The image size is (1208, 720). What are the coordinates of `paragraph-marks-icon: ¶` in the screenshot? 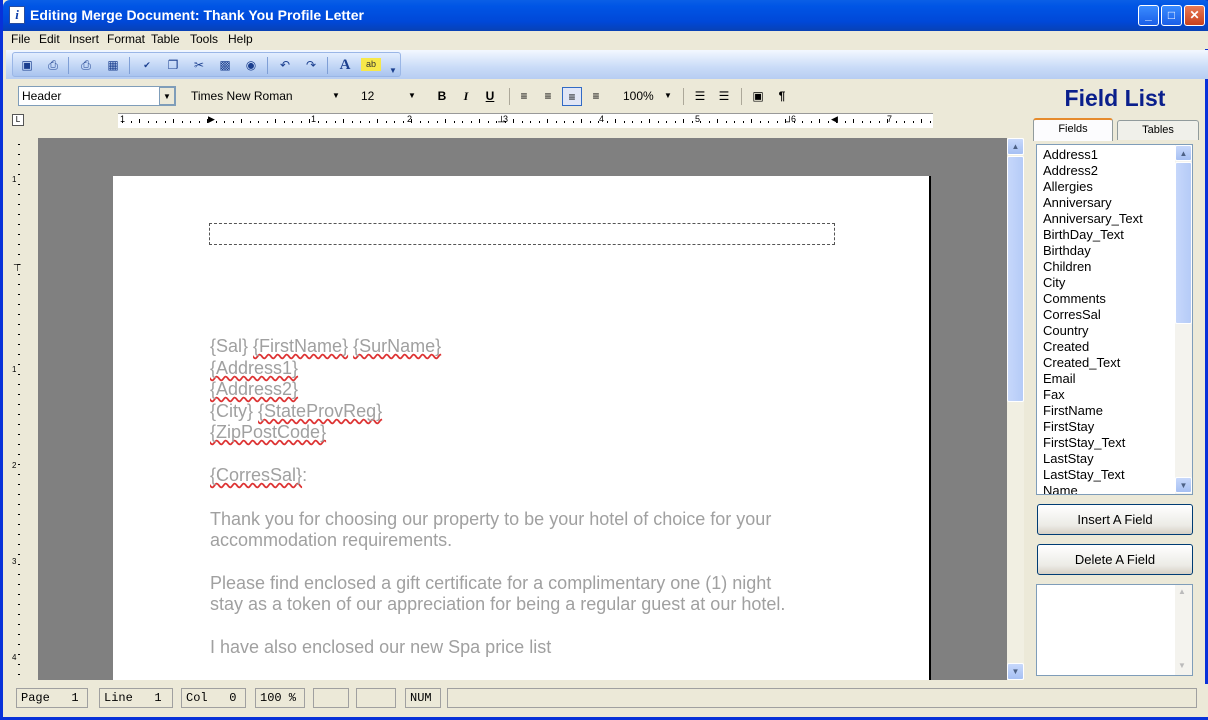 It's located at (782, 96).